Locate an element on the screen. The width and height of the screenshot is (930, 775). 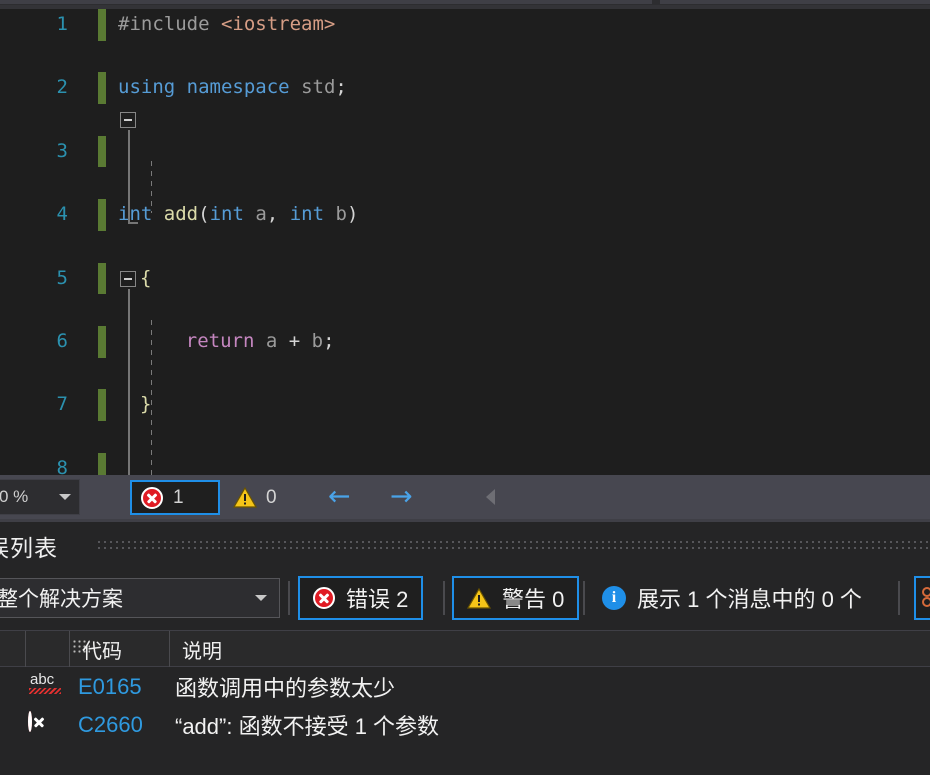
navigate-forward-icon: → is located at coordinates (401, 497).